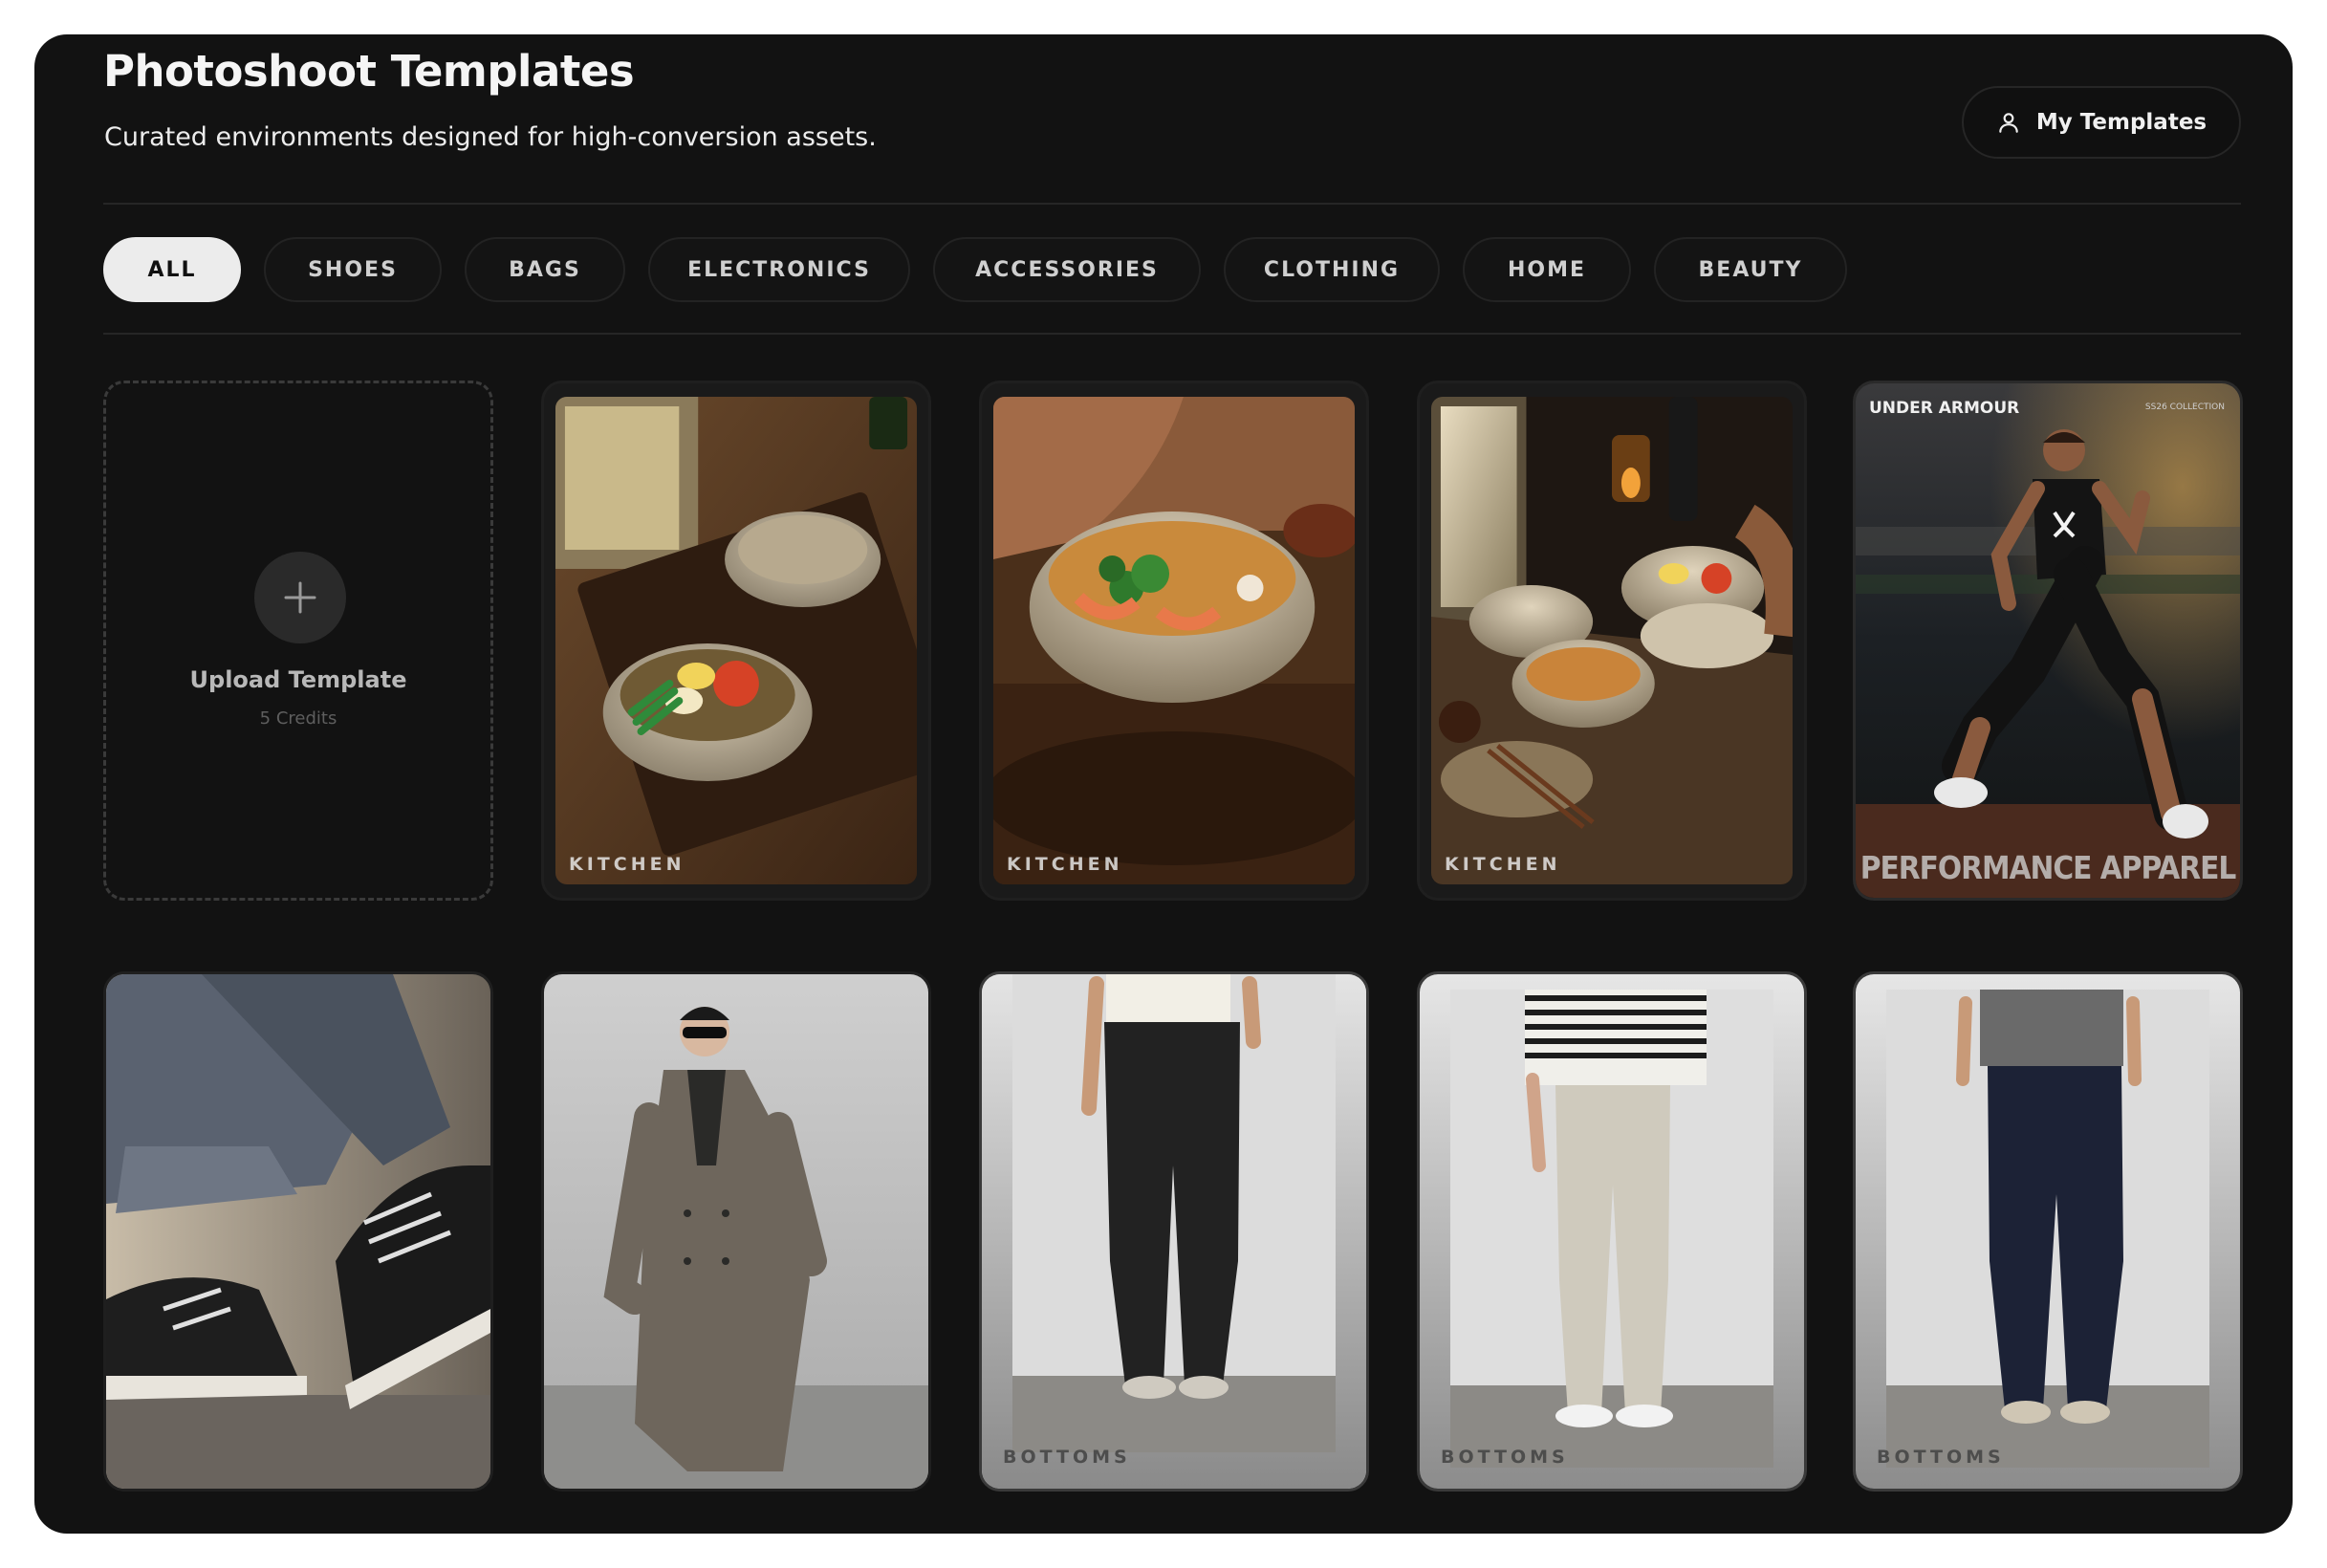  What do you see at coordinates (2009, 123) in the screenshot?
I see `user-icon` at bounding box center [2009, 123].